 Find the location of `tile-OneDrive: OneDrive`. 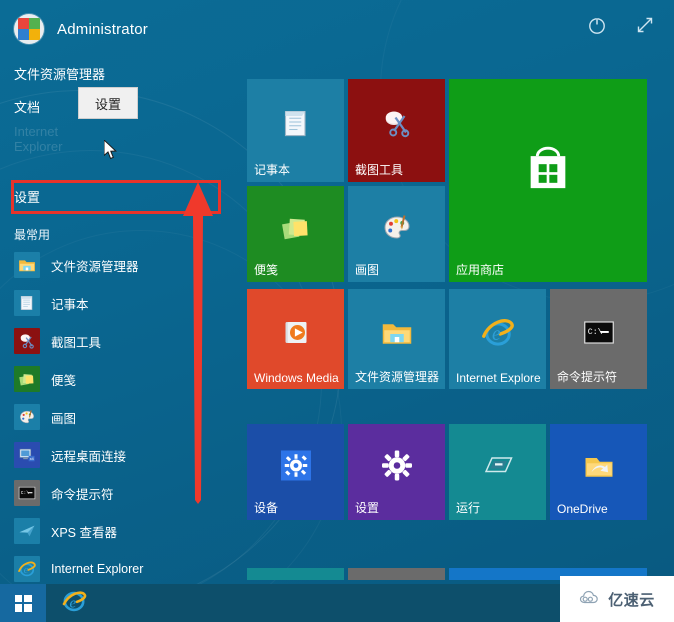

tile-OneDrive: OneDrive is located at coordinates (598, 472).